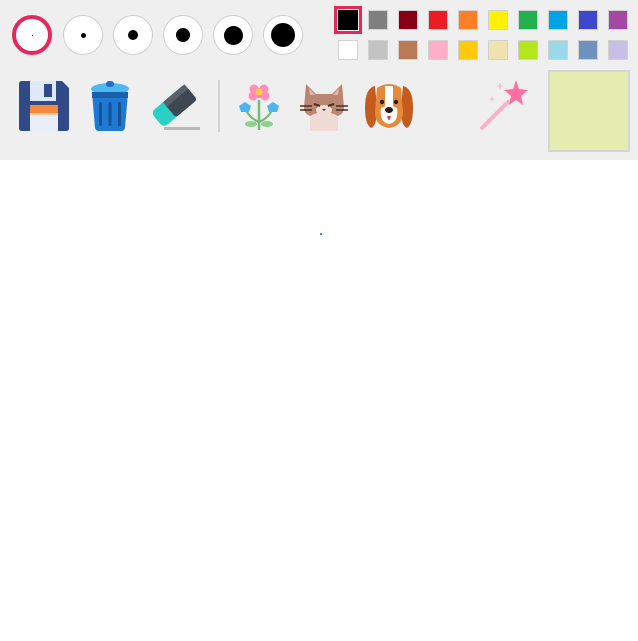 The width and height of the screenshot is (638, 641). What do you see at coordinates (589, 111) in the screenshot?
I see `color-preview` at bounding box center [589, 111].